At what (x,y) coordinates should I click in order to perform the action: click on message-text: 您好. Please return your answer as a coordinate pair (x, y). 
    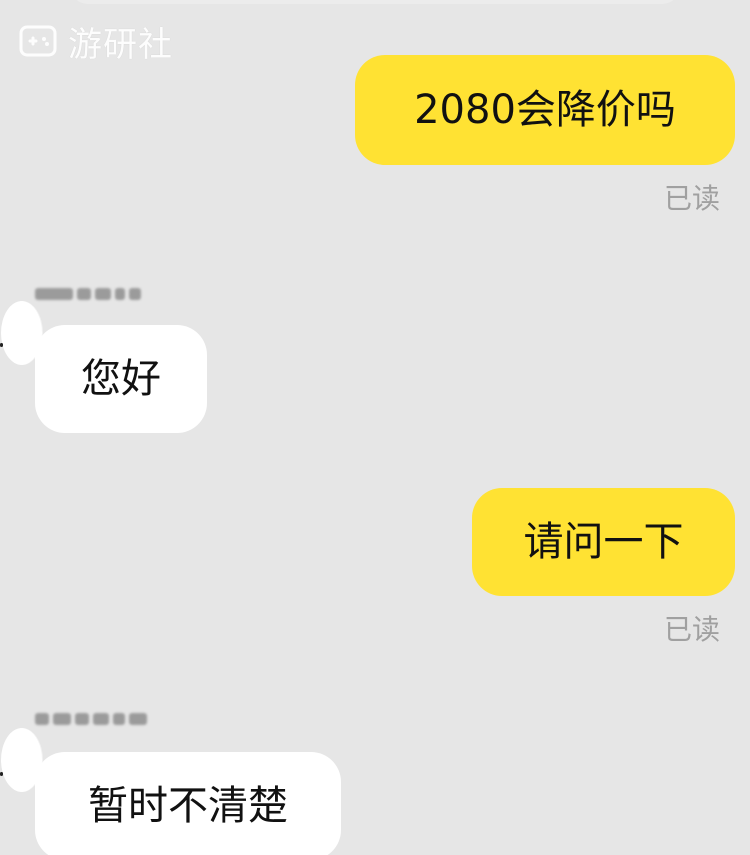
    Looking at the image, I should click on (121, 379).